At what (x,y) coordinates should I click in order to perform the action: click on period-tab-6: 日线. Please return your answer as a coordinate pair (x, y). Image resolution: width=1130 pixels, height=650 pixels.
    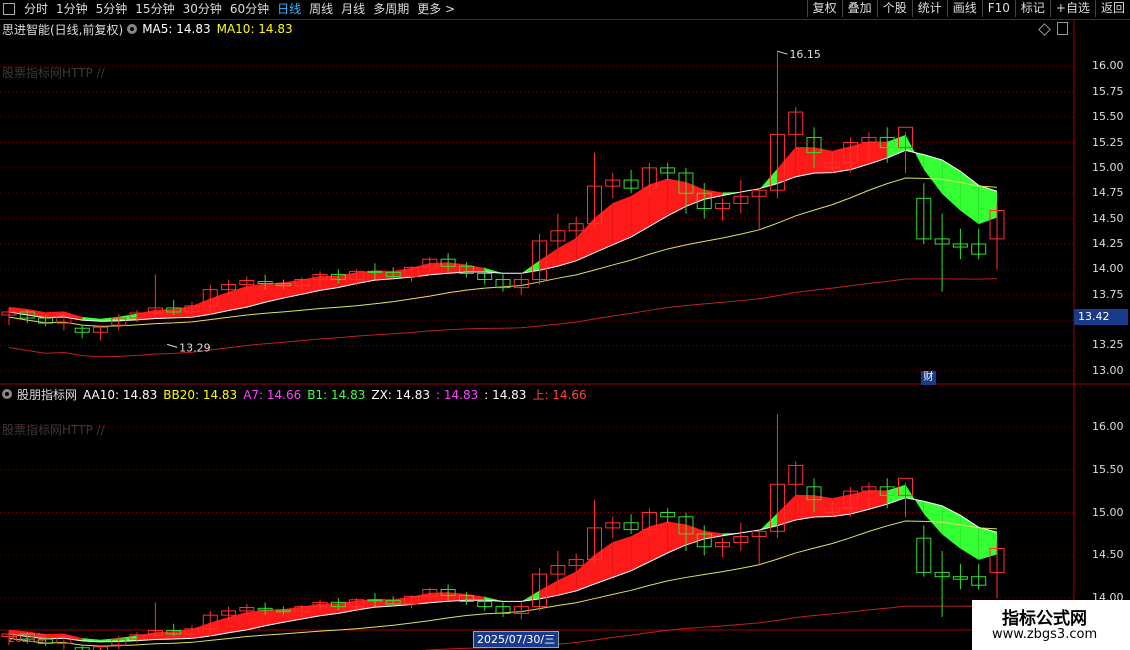
    Looking at the image, I should click on (289, 9).